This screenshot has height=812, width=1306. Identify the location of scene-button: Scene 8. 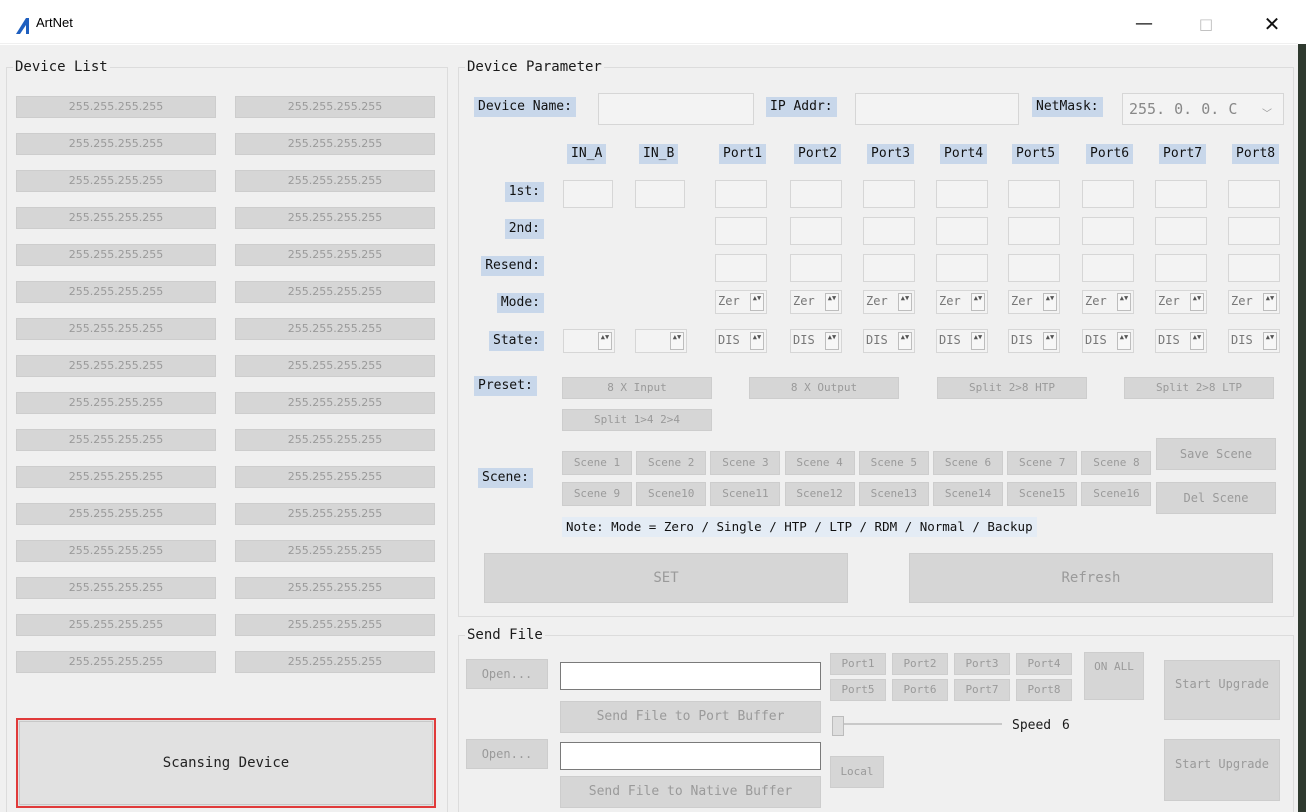
(1116, 463).